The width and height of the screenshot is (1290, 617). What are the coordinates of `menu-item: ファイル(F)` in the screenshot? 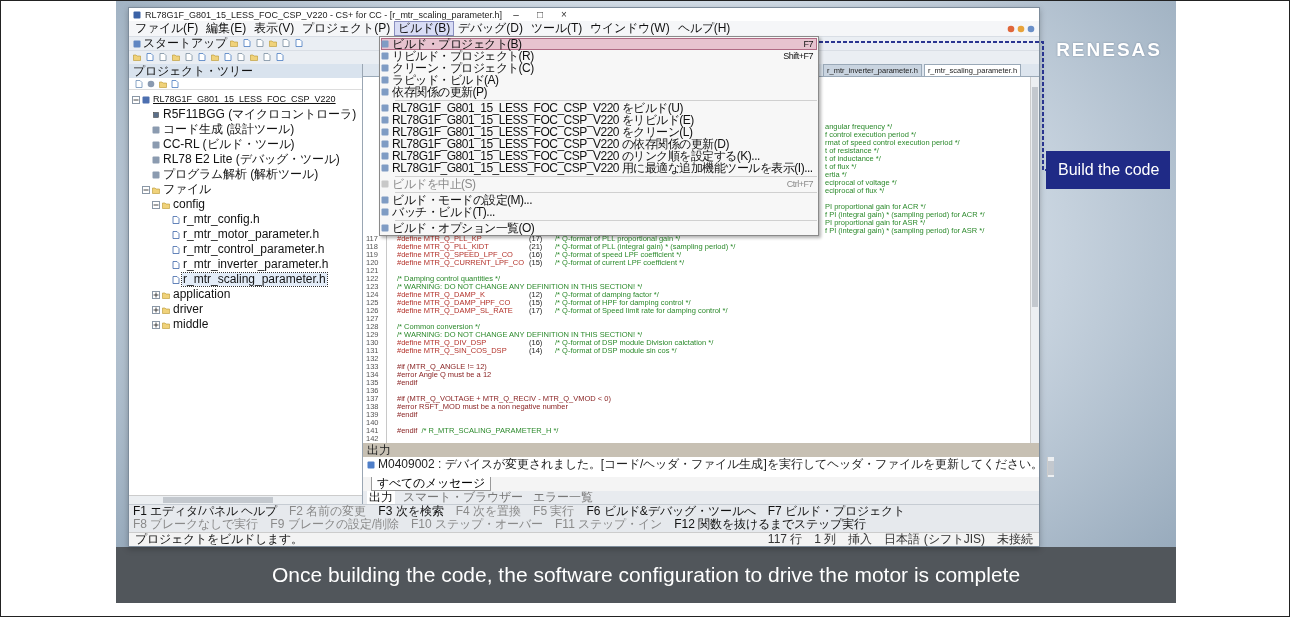 It's located at (167, 28).